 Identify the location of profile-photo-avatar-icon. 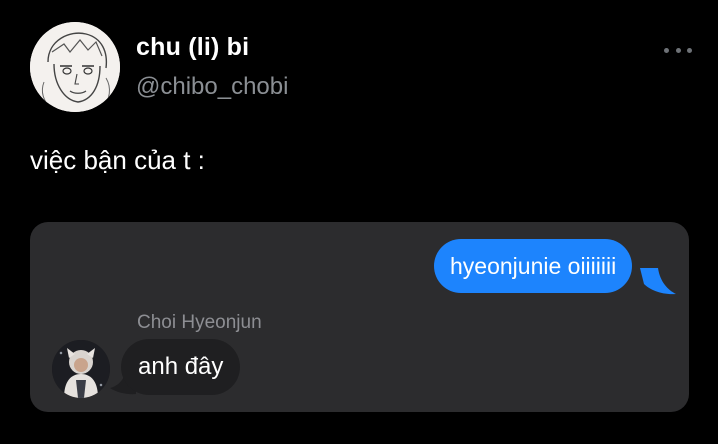
(81, 369).